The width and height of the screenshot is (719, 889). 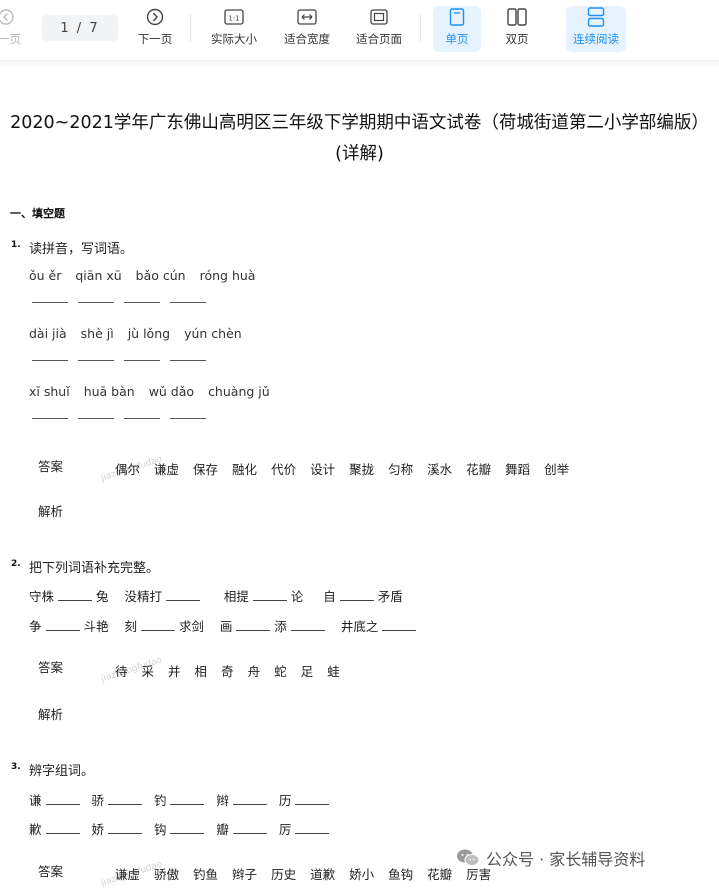 What do you see at coordinates (155, 39) in the screenshot?
I see `next-page-label: 下一页` at bounding box center [155, 39].